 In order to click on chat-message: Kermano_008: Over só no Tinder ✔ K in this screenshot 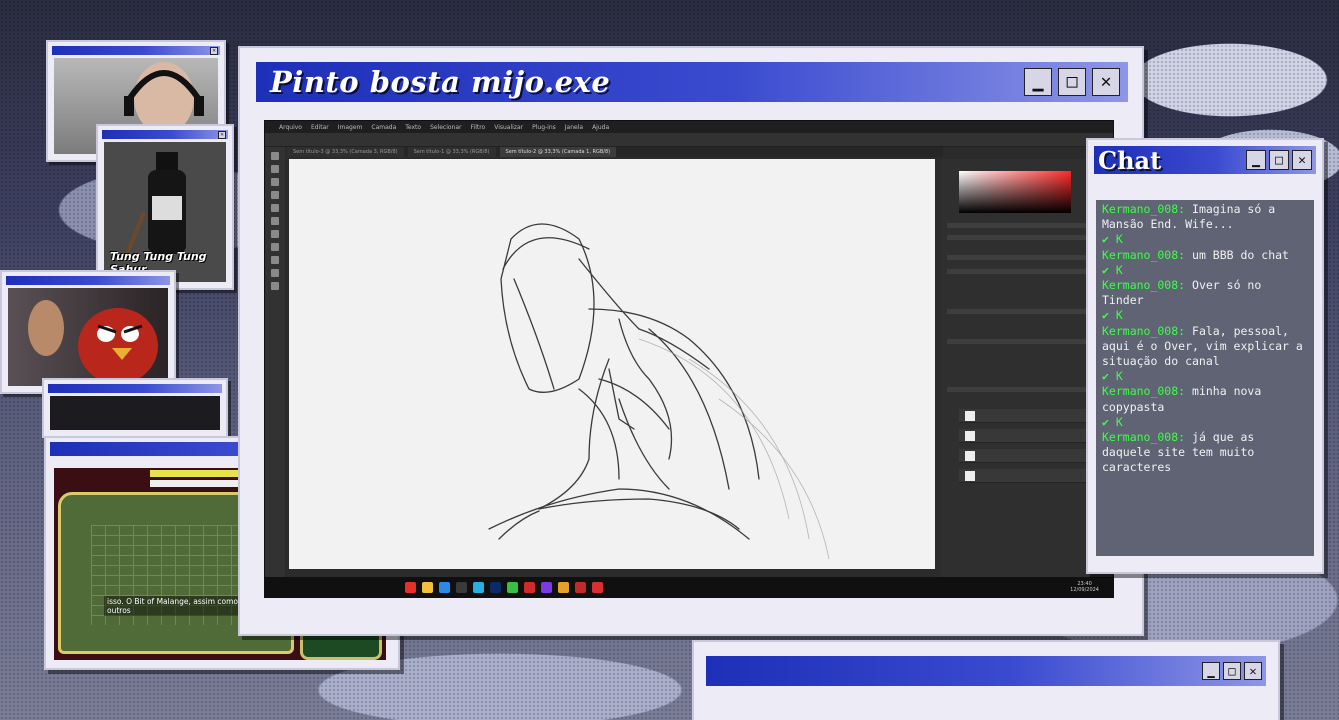, I will do `click(1205, 301)`.